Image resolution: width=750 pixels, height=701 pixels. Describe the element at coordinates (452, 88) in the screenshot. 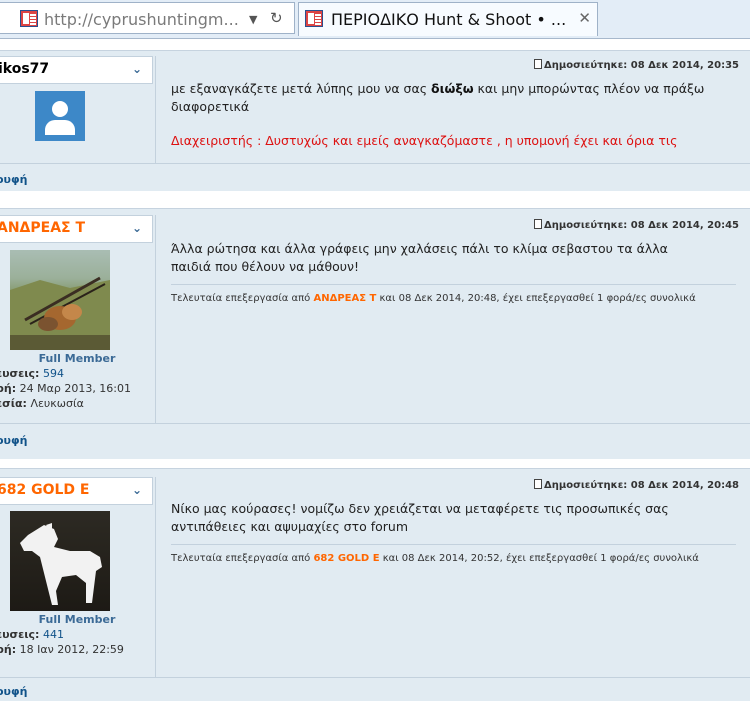

I see `post-body-bold: διώξω` at that location.